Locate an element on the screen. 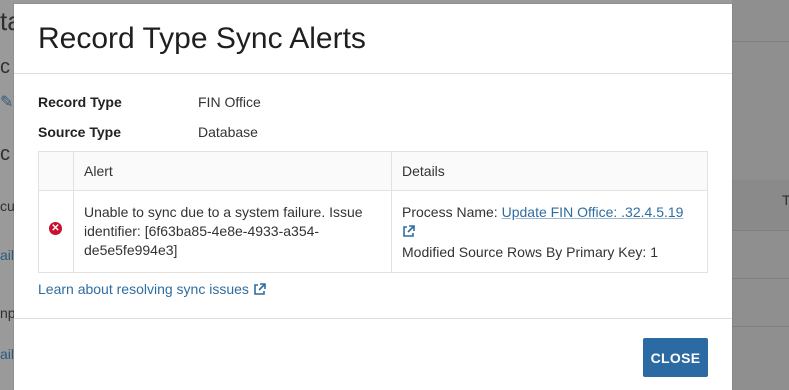 The height and width of the screenshot is (390, 789). background-header-fragment: T is located at coordinates (785, 200).